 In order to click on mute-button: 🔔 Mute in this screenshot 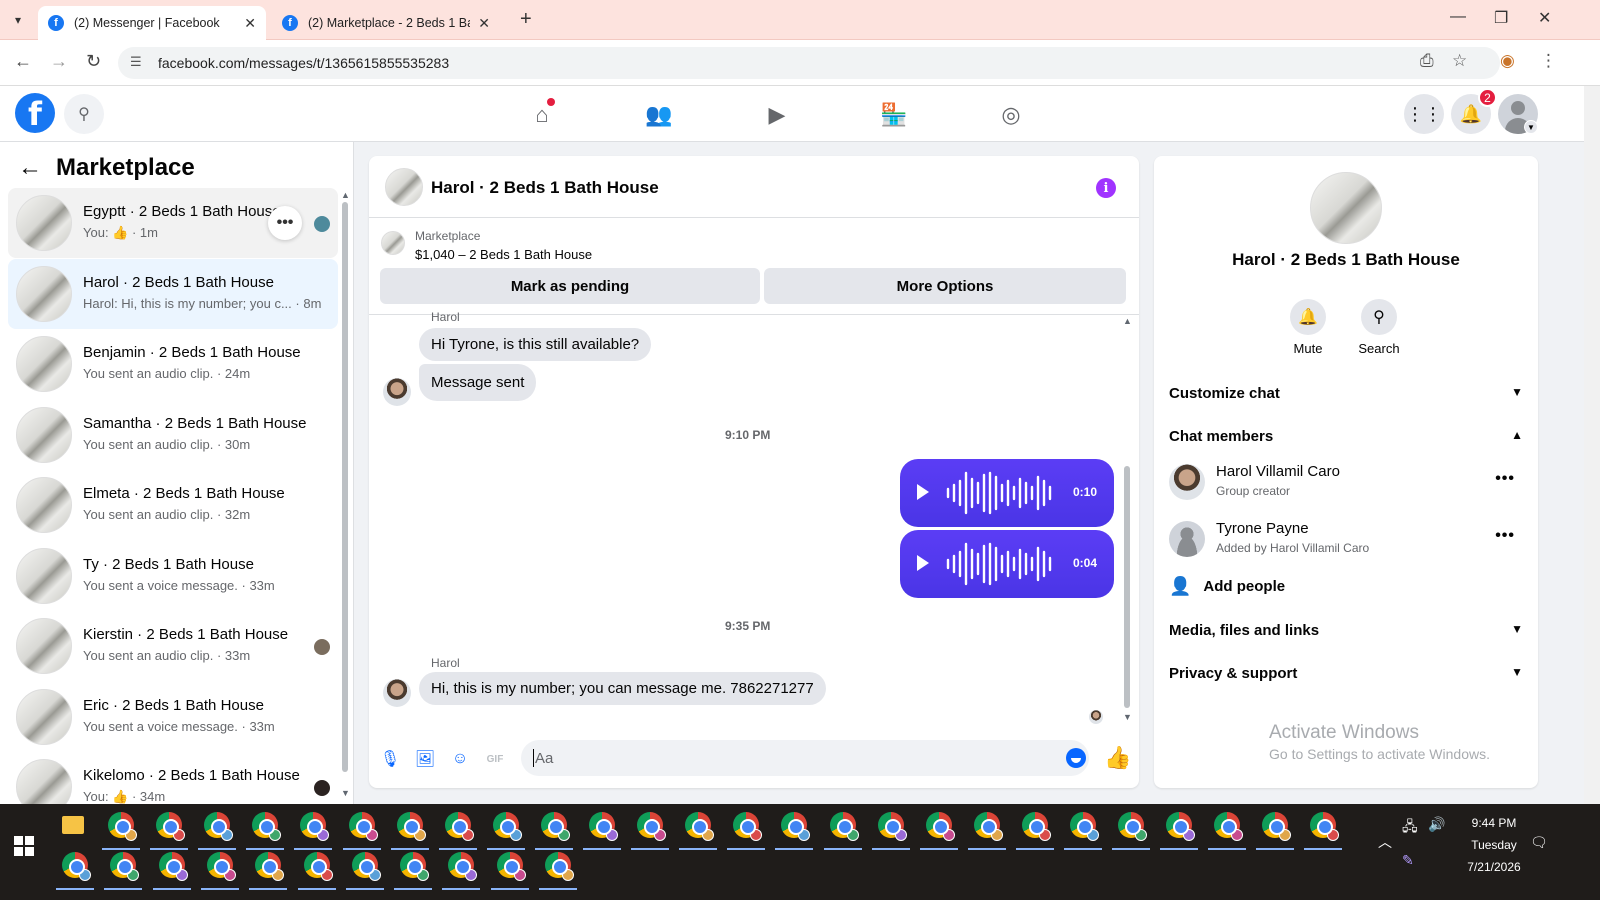, I will do `click(1308, 327)`.